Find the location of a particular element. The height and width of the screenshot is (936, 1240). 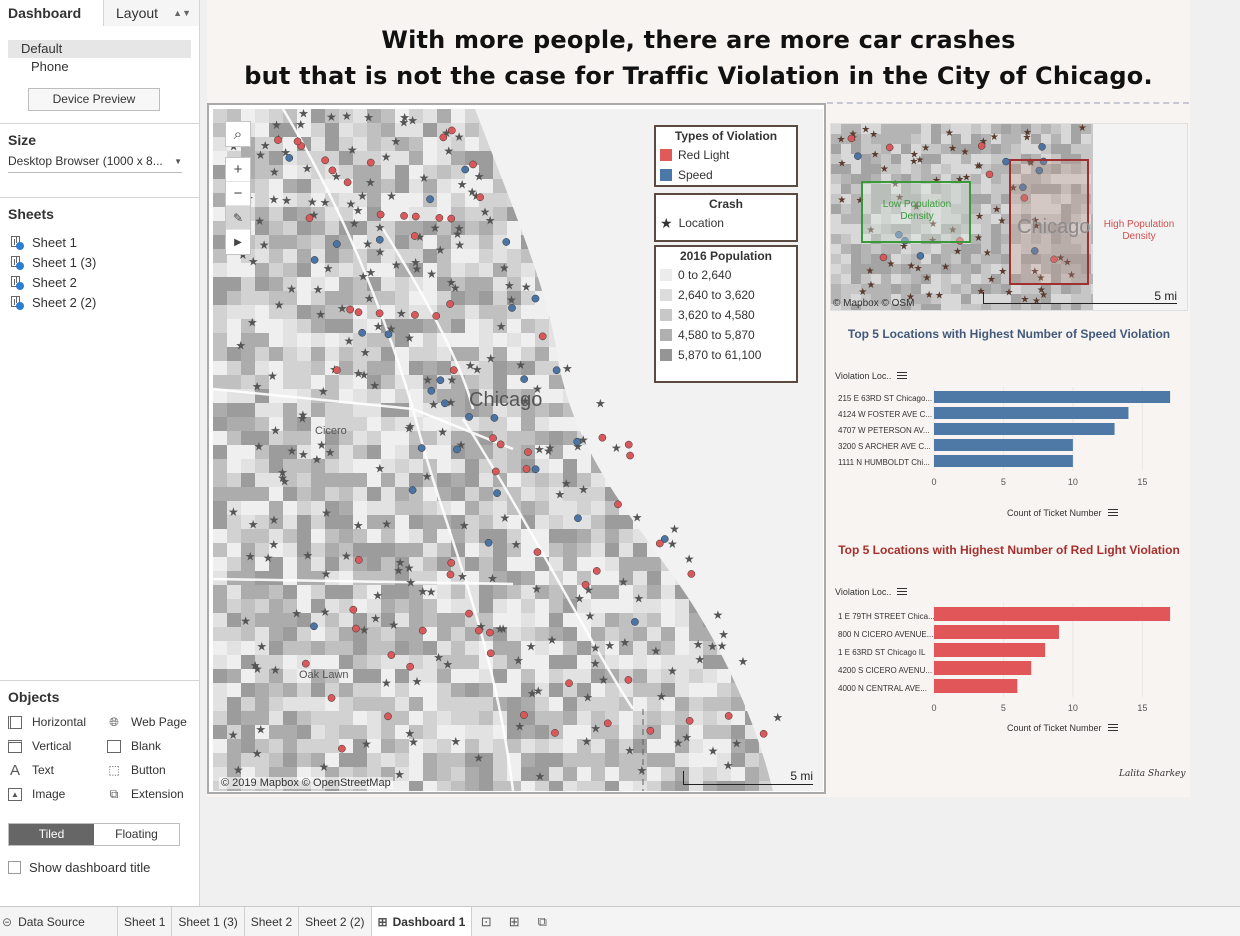

object-text: A Text is located at coordinates (57, 770).